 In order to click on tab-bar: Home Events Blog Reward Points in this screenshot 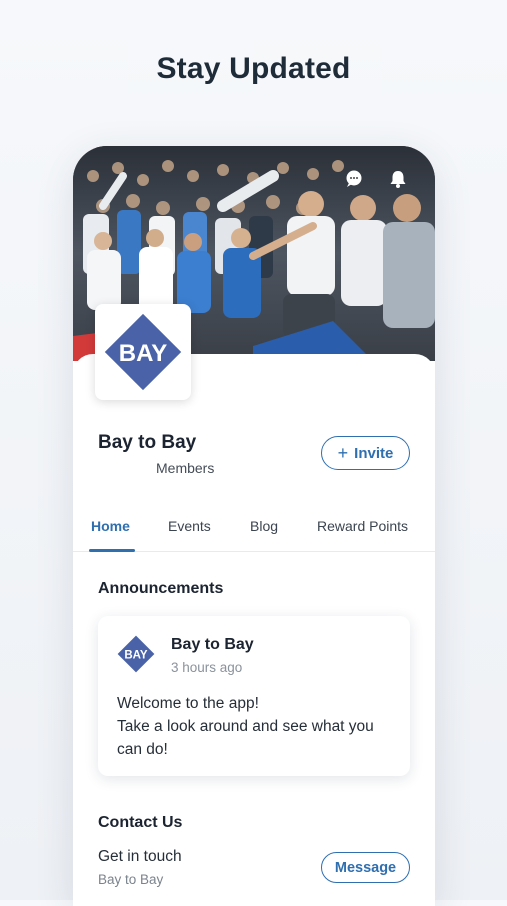, I will do `click(254, 528)`.